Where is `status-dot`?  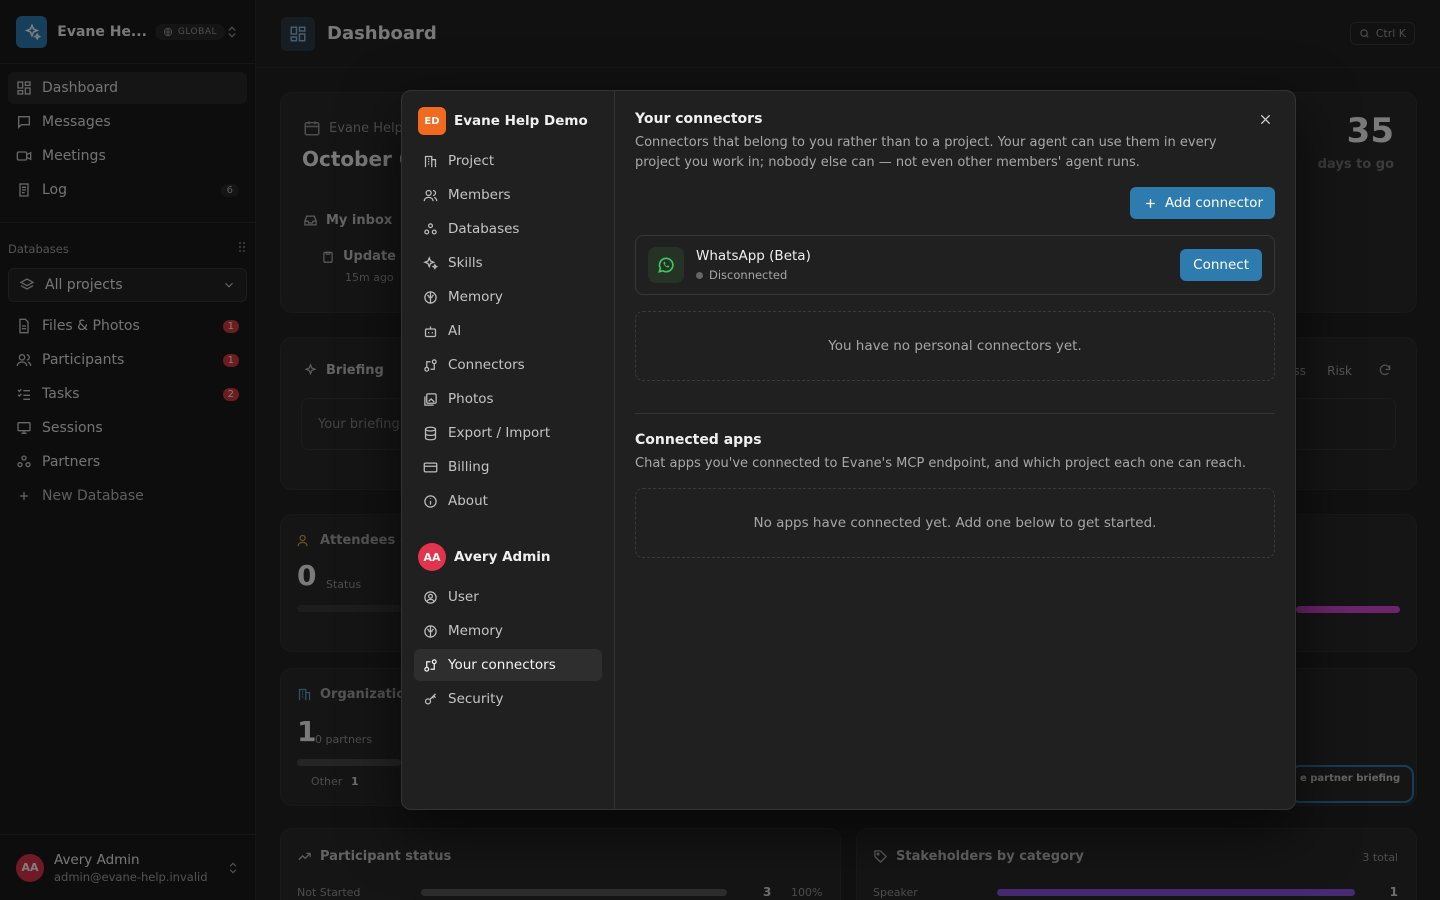 status-dot is located at coordinates (699, 275).